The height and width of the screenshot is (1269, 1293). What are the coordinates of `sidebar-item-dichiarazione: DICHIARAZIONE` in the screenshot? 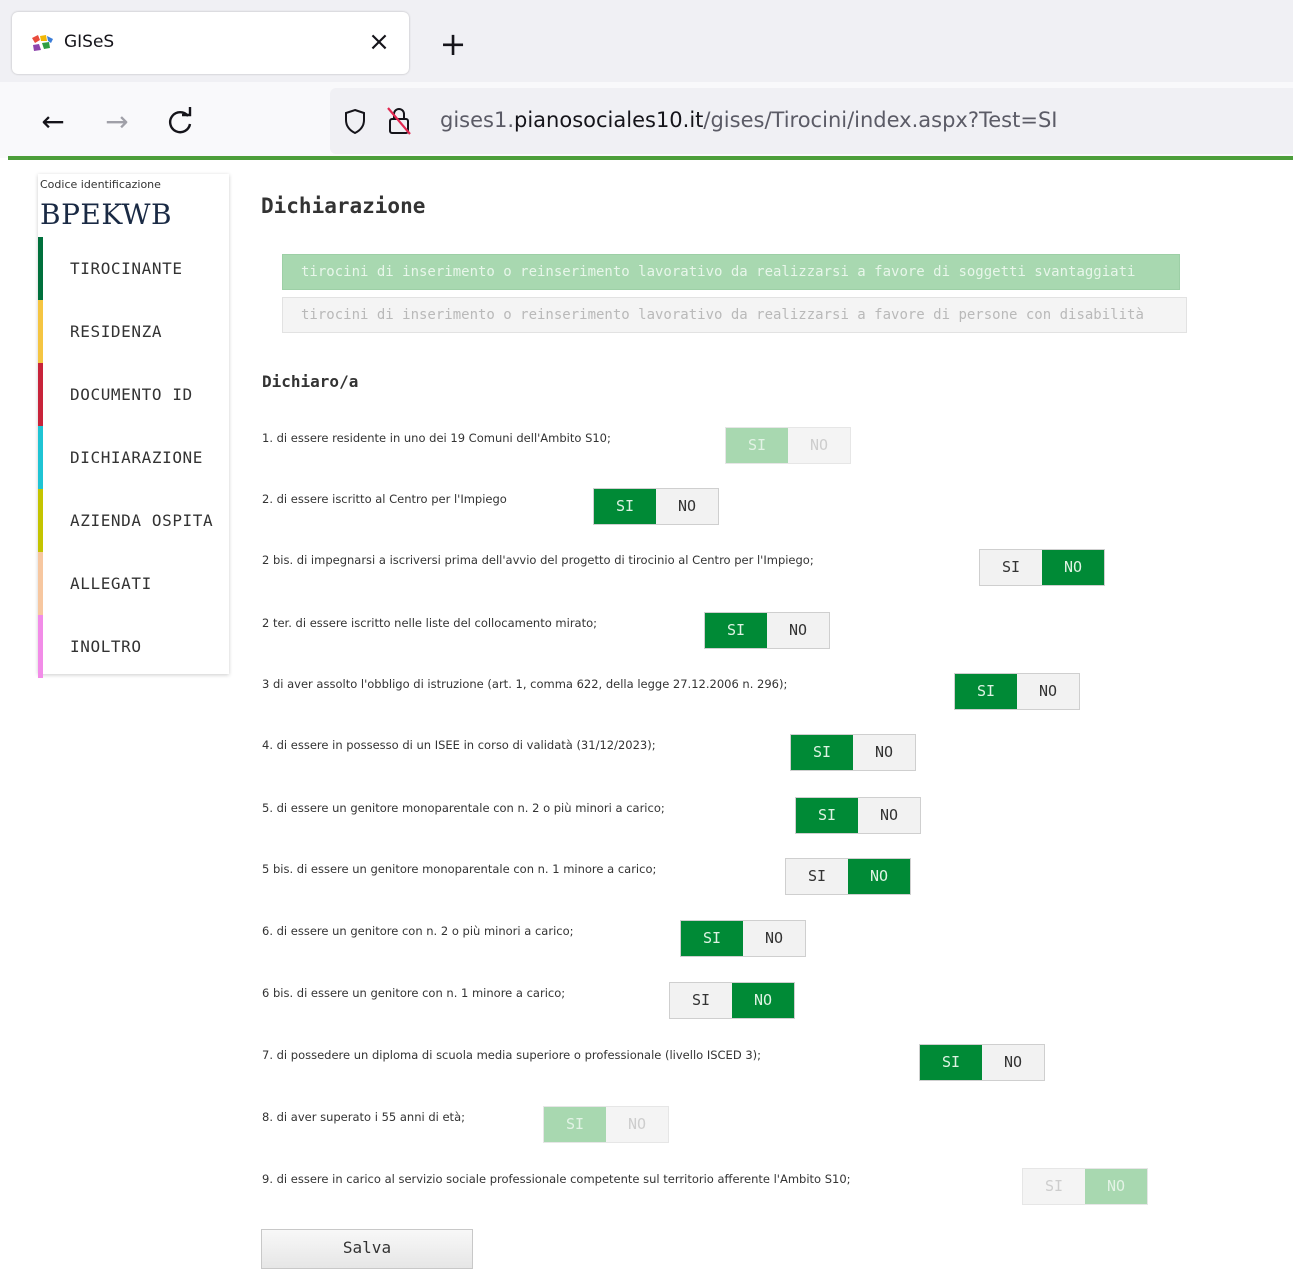 It's located at (133, 457).